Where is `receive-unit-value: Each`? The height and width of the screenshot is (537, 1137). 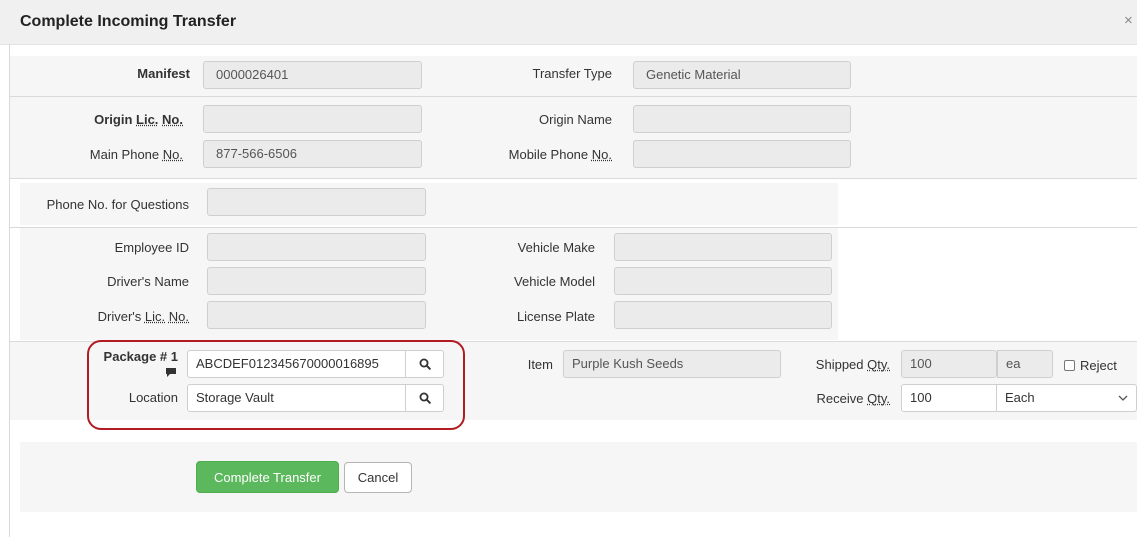 receive-unit-value: Each is located at coordinates (1020, 397).